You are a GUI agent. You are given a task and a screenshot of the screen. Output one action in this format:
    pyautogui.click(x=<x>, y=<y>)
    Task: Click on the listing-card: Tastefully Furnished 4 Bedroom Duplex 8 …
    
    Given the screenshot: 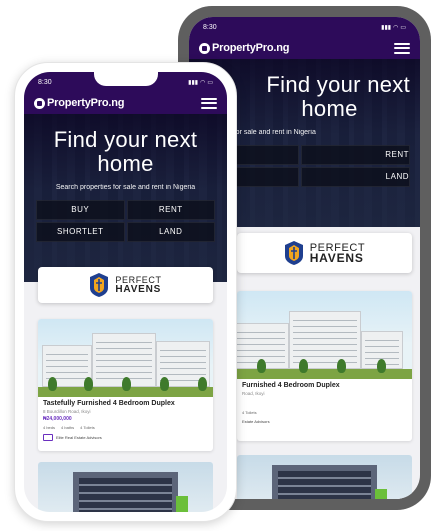 What is the action you would take?
    pyautogui.click(x=125, y=385)
    